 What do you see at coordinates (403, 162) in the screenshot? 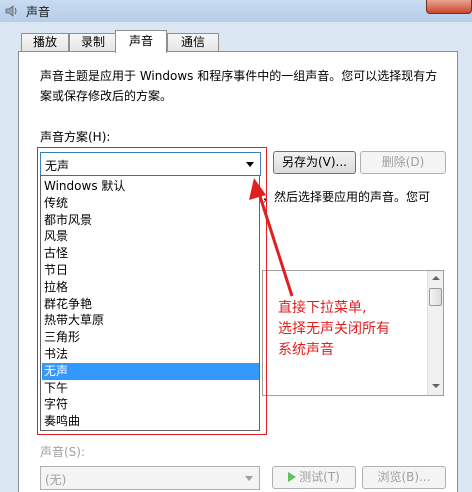
I see `delete-button: 删除(D)` at bounding box center [403, 162].